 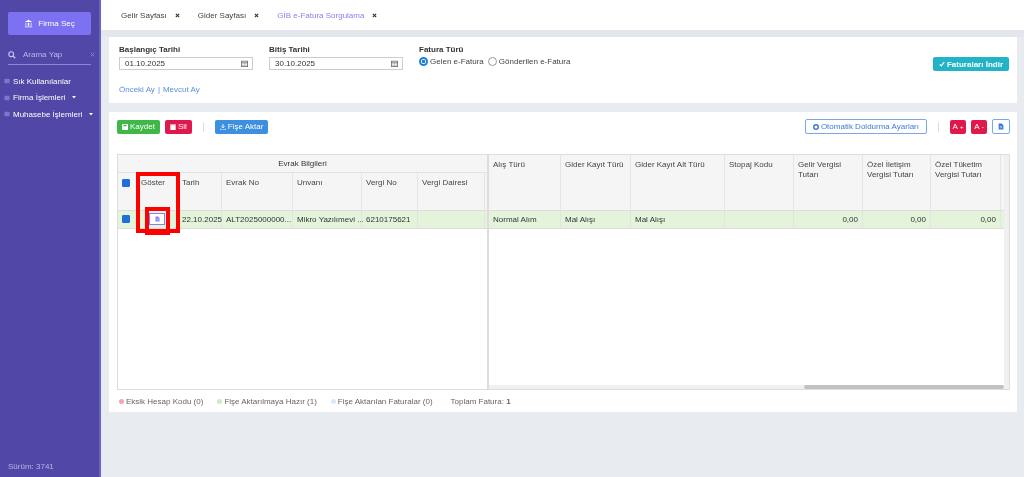 What do you see at coordinates (241, 126) in the screenshot?
I see `export-button: Fişe Aktar` at bounding box center [241, 126].